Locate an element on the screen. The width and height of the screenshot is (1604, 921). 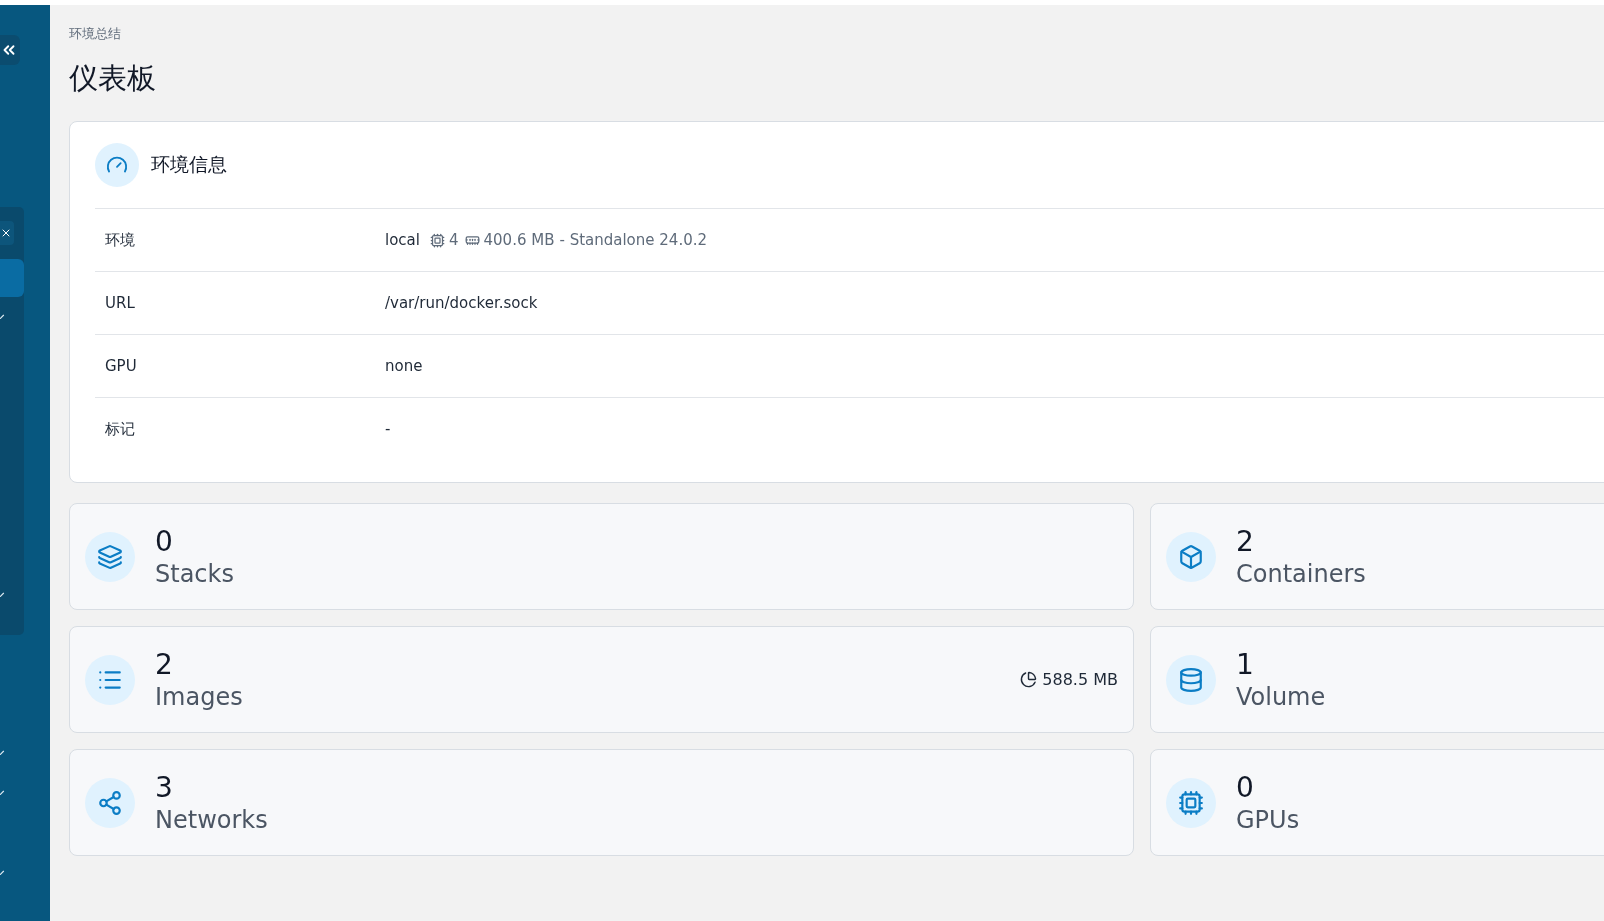
memory-value: 400.6 MB is located at coordinates (519, 240).